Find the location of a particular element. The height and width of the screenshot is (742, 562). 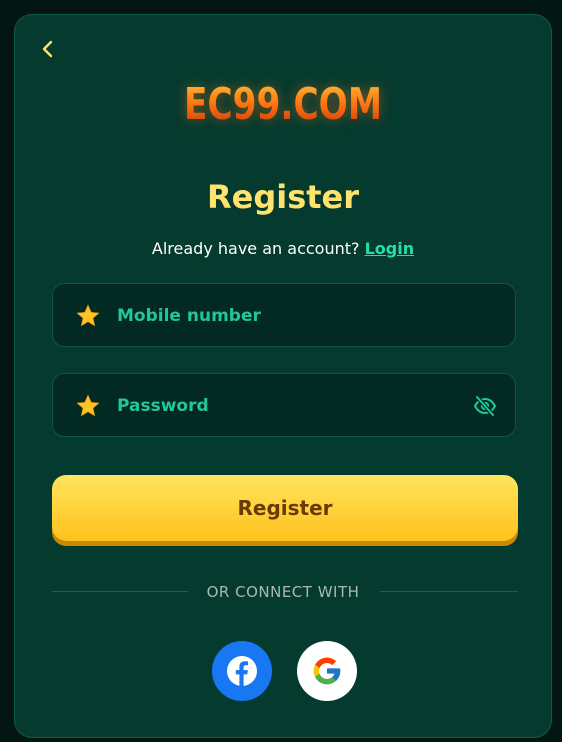

login-prompt-text: Already have an account? is located at coordinates (258, 248).